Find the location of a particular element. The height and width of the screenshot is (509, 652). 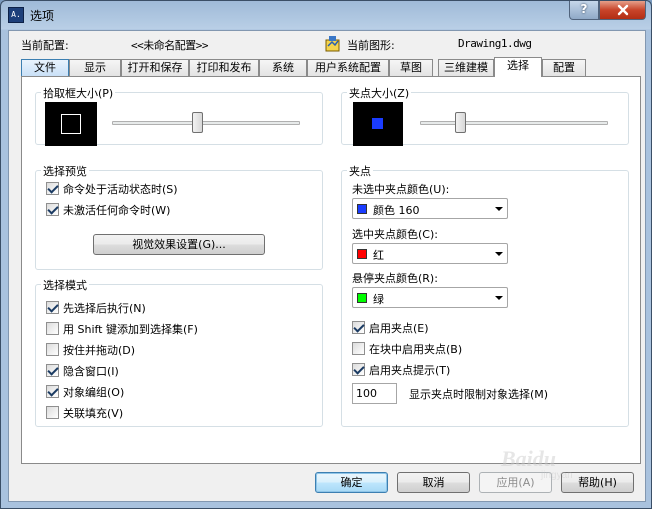

dropdown-value: 绿 is located at coordinates (378, 299).